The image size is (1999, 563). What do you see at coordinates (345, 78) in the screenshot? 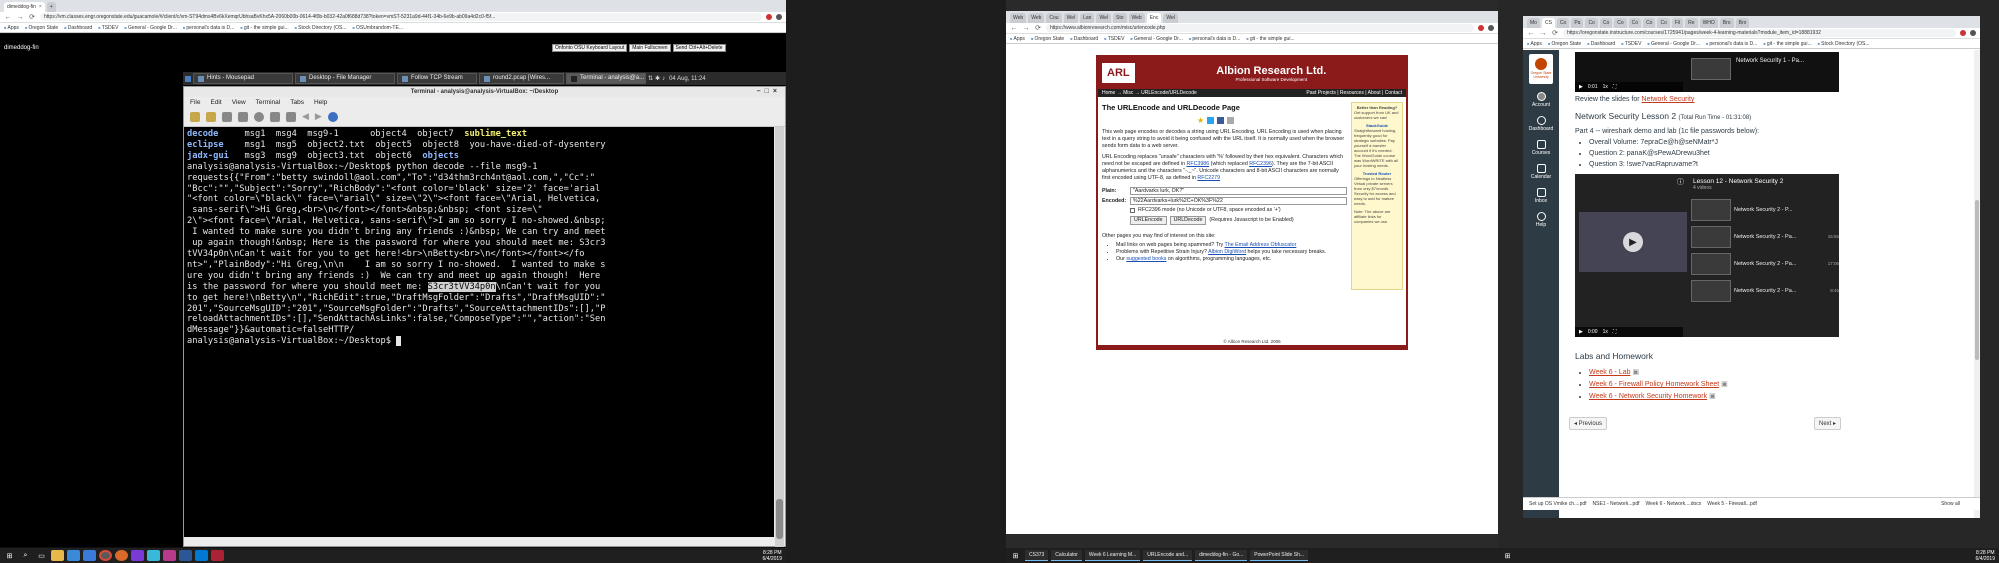
I see `panel-task: Desktop - File Manager` at bounding box center [345, 78].